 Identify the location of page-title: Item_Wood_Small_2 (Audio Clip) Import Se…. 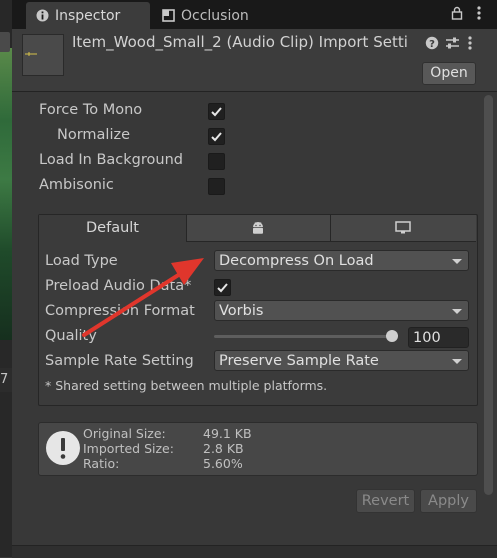
(240, 42).